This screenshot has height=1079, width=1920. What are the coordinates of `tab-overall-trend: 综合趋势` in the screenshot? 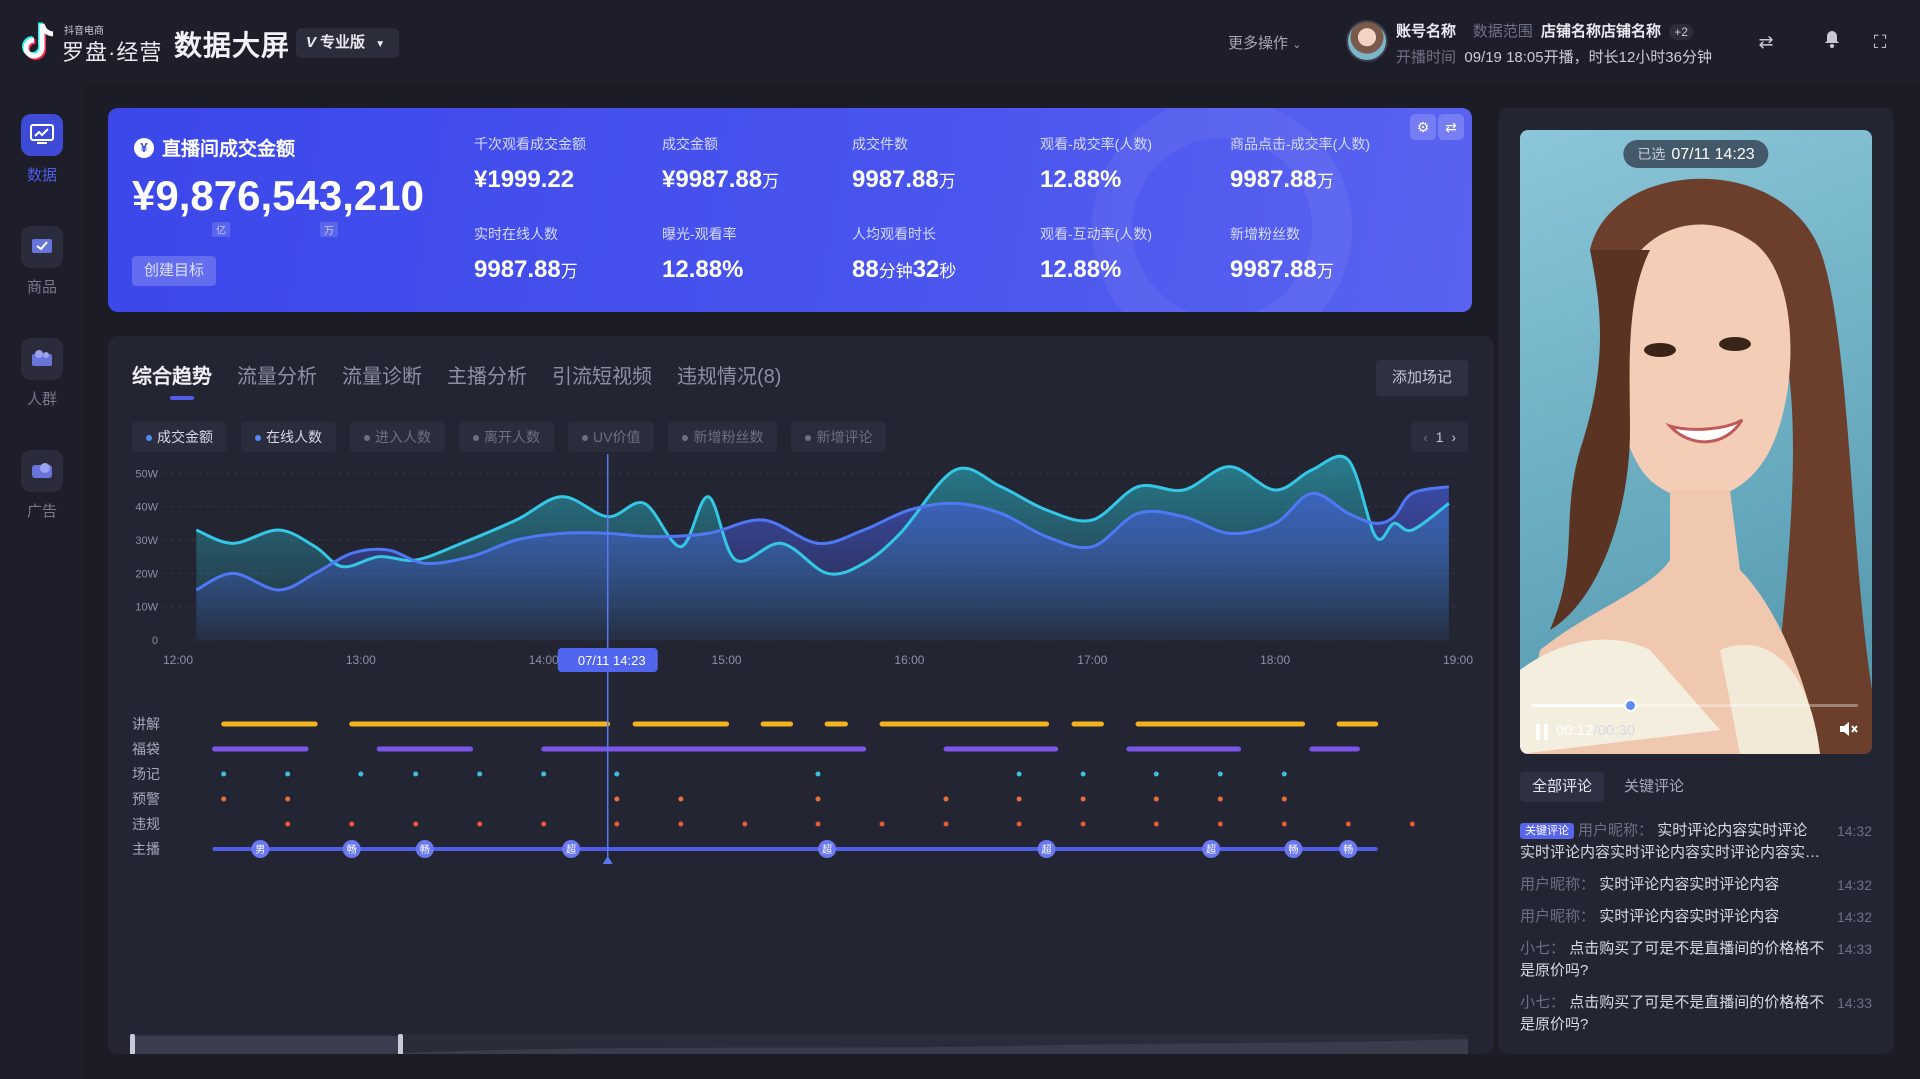 It's located at (172, 380).